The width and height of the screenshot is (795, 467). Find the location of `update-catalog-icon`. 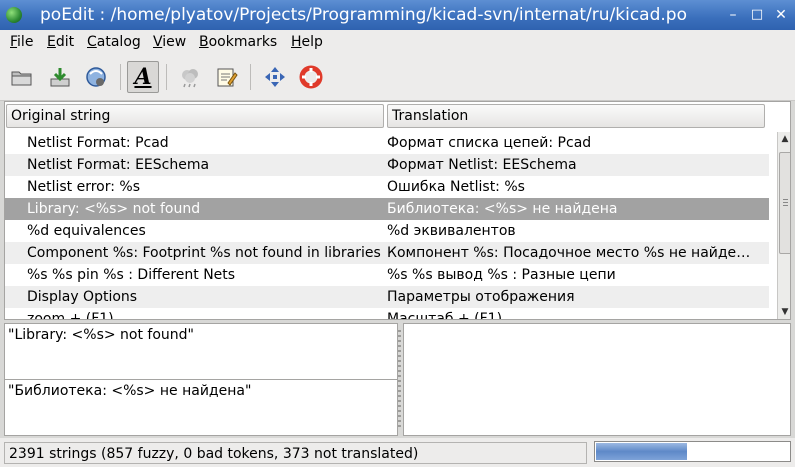

update-catalog-icon is located at coordinates (96, 77).